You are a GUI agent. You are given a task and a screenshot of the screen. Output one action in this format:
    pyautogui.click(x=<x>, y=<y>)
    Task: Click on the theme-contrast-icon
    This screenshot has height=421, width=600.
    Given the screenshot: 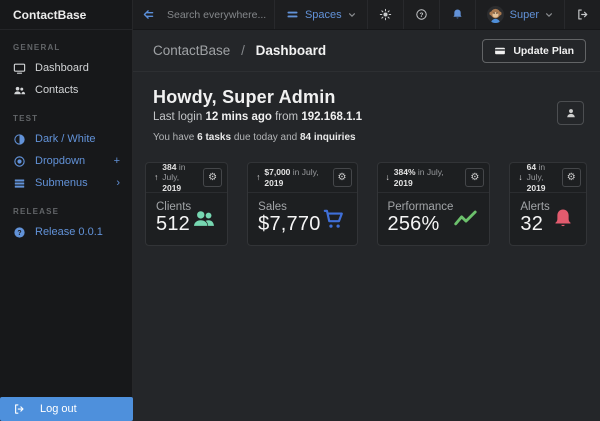 What is the action you would take?
    pyautogui.click(x=19, y=139)
    